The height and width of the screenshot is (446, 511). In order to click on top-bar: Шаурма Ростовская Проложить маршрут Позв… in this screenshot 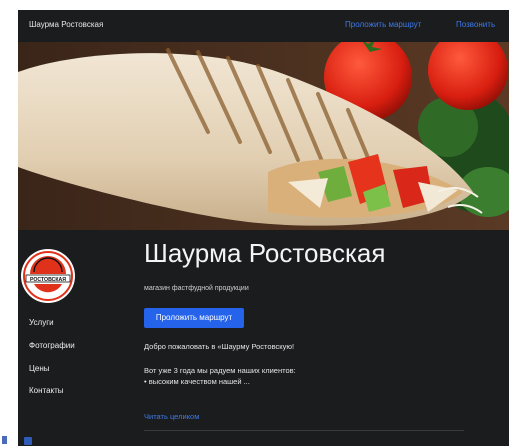, I will do `click(263, 26)`.